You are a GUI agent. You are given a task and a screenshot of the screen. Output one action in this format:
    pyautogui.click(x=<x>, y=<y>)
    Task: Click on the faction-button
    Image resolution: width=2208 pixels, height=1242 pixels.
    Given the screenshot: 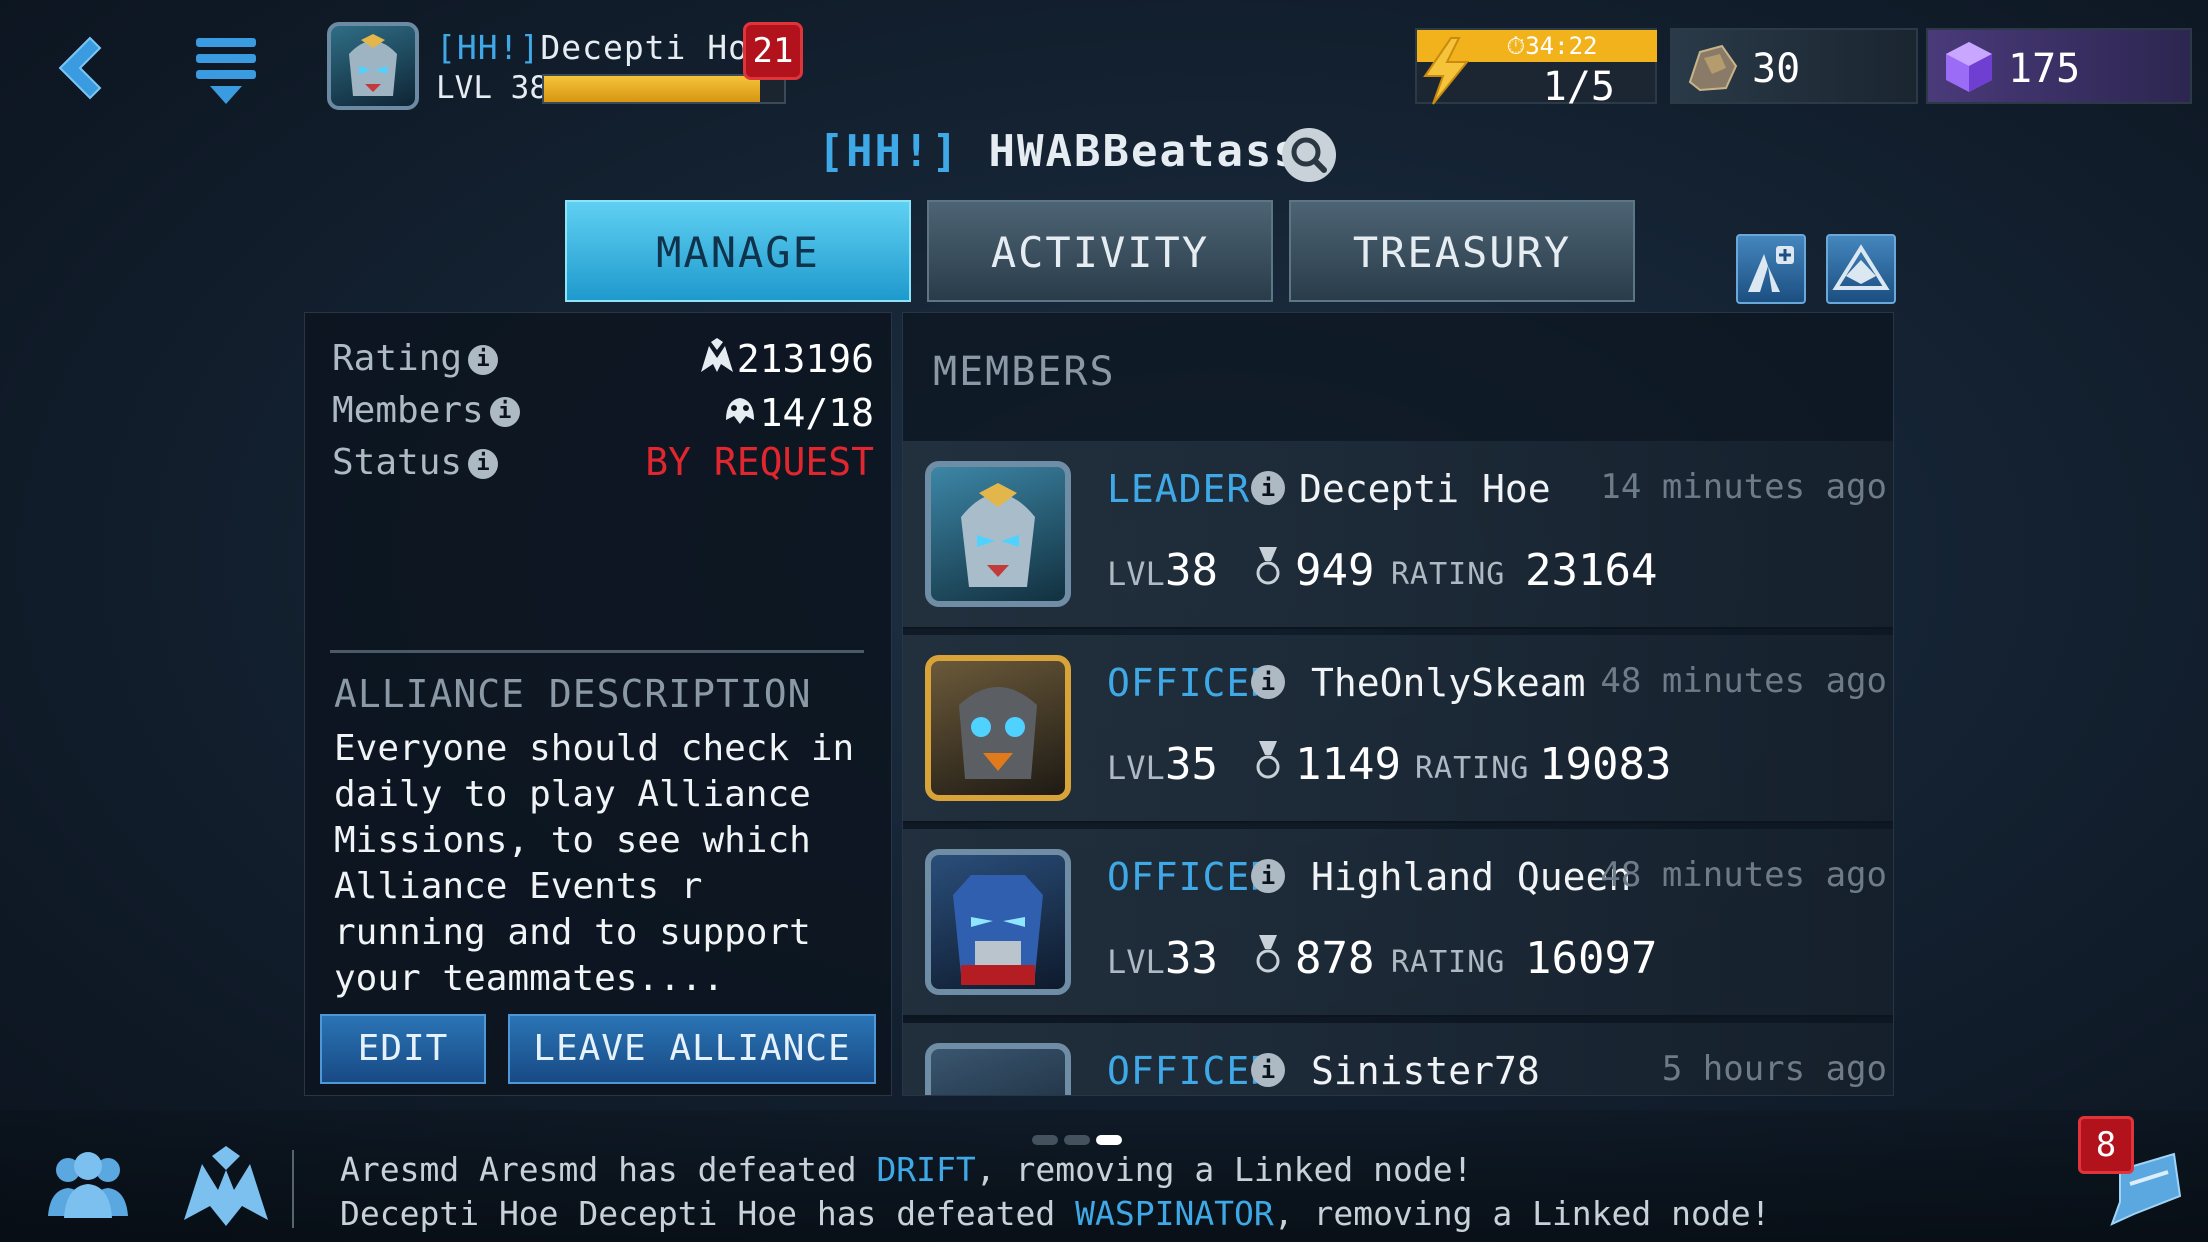 What is the action you would take?
    pyautogui.click(x=226, y=1185)
    